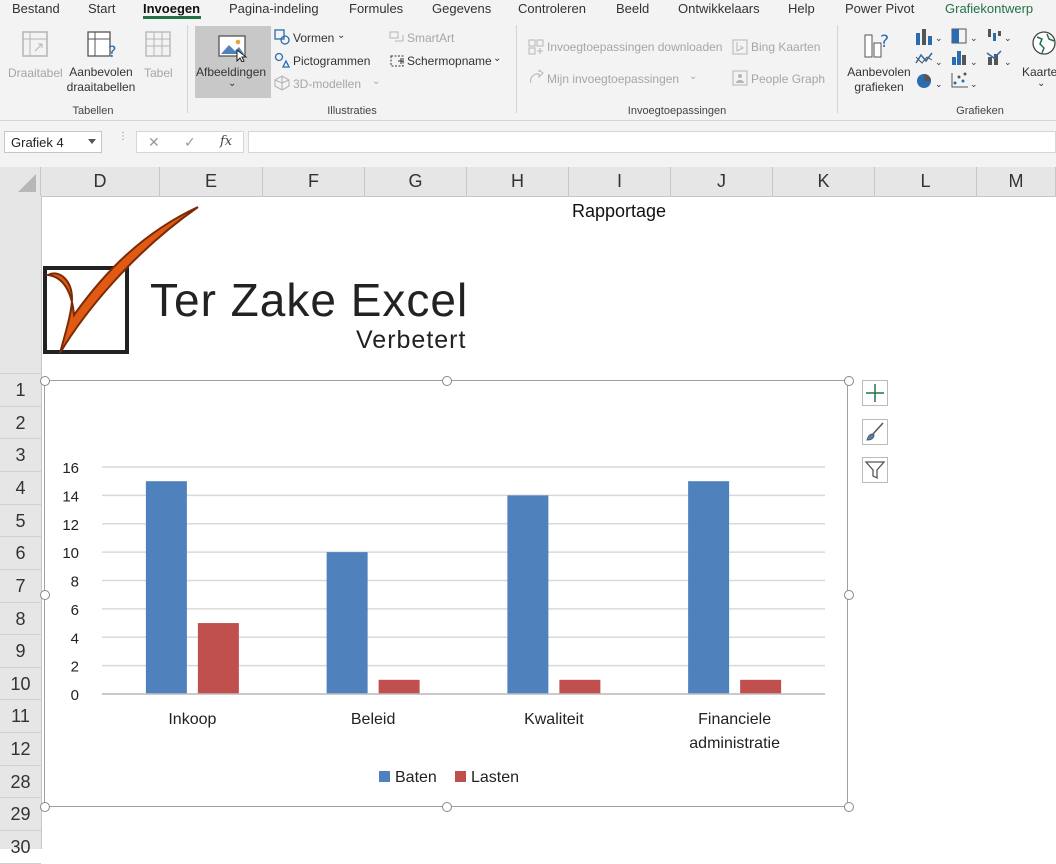  What do you see at coordinates (632, 8) in the screenshot?
I see `tab-beeld: Beeld` at bounding box center [632, 8].